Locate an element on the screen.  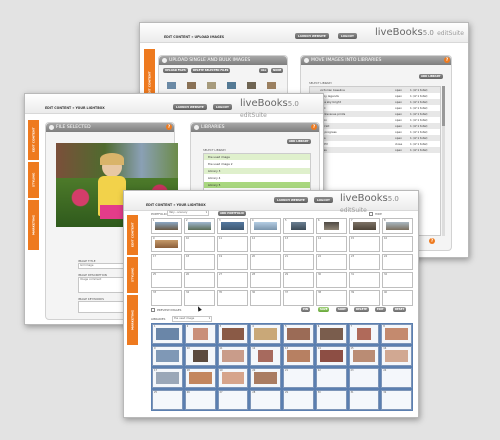
list-item: the used image 2 is located at coordinates (257, 164).